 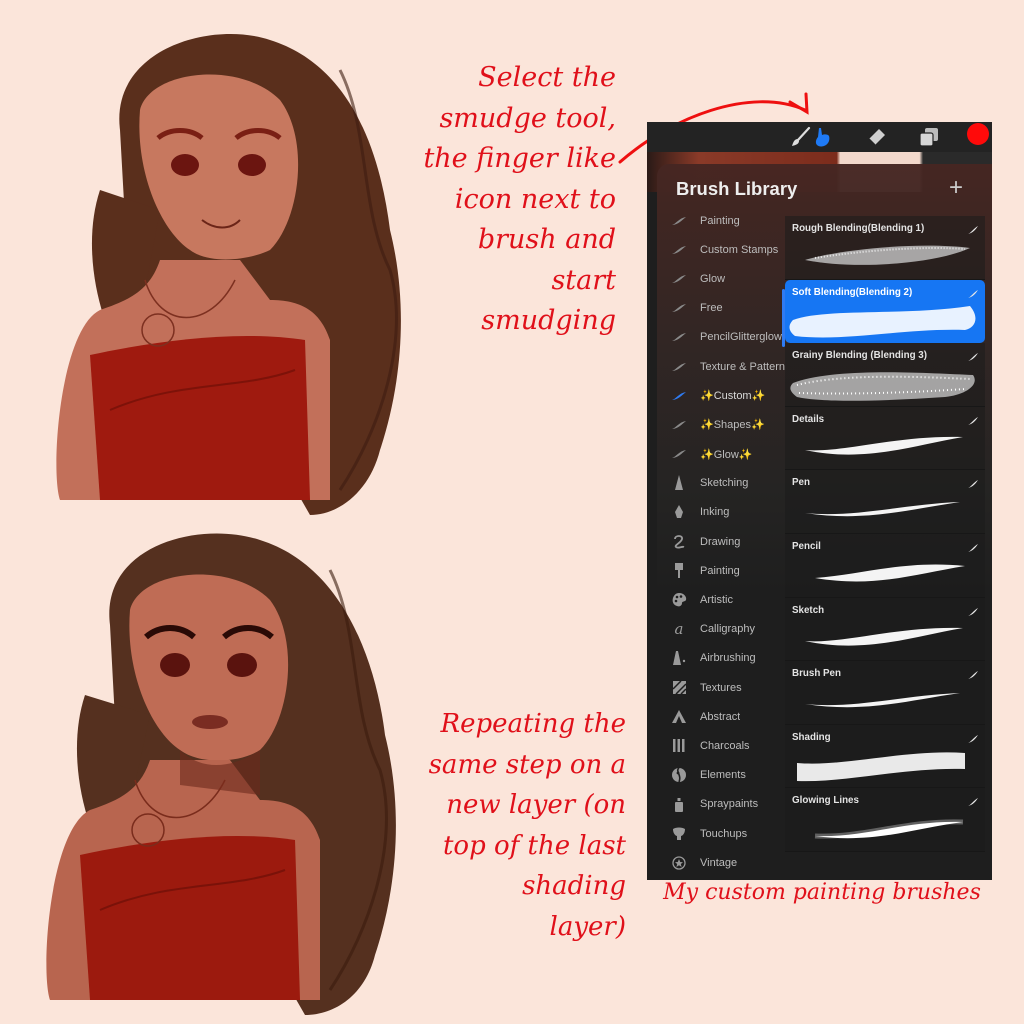 What do you see at coordinates (729, 804) in the screenshot?
I see `brush-set-label: Spraypaints` at bounding box center [729, 804].